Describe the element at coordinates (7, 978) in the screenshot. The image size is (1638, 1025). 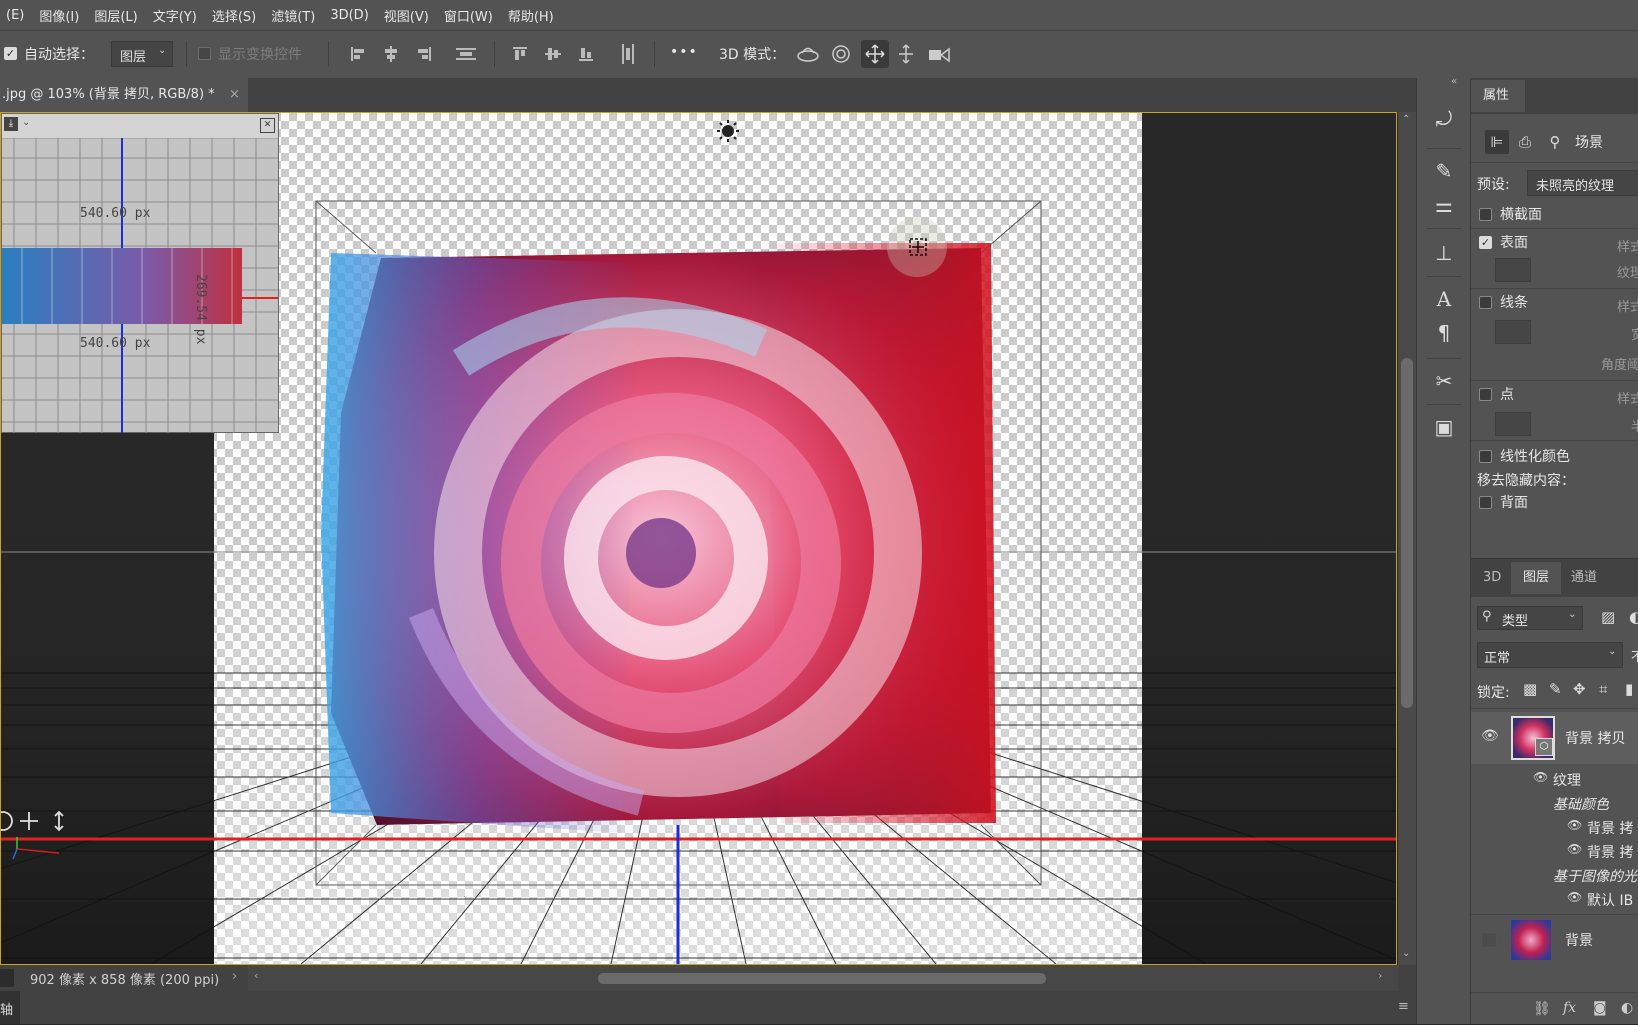
I see `zoom-field` at that location.